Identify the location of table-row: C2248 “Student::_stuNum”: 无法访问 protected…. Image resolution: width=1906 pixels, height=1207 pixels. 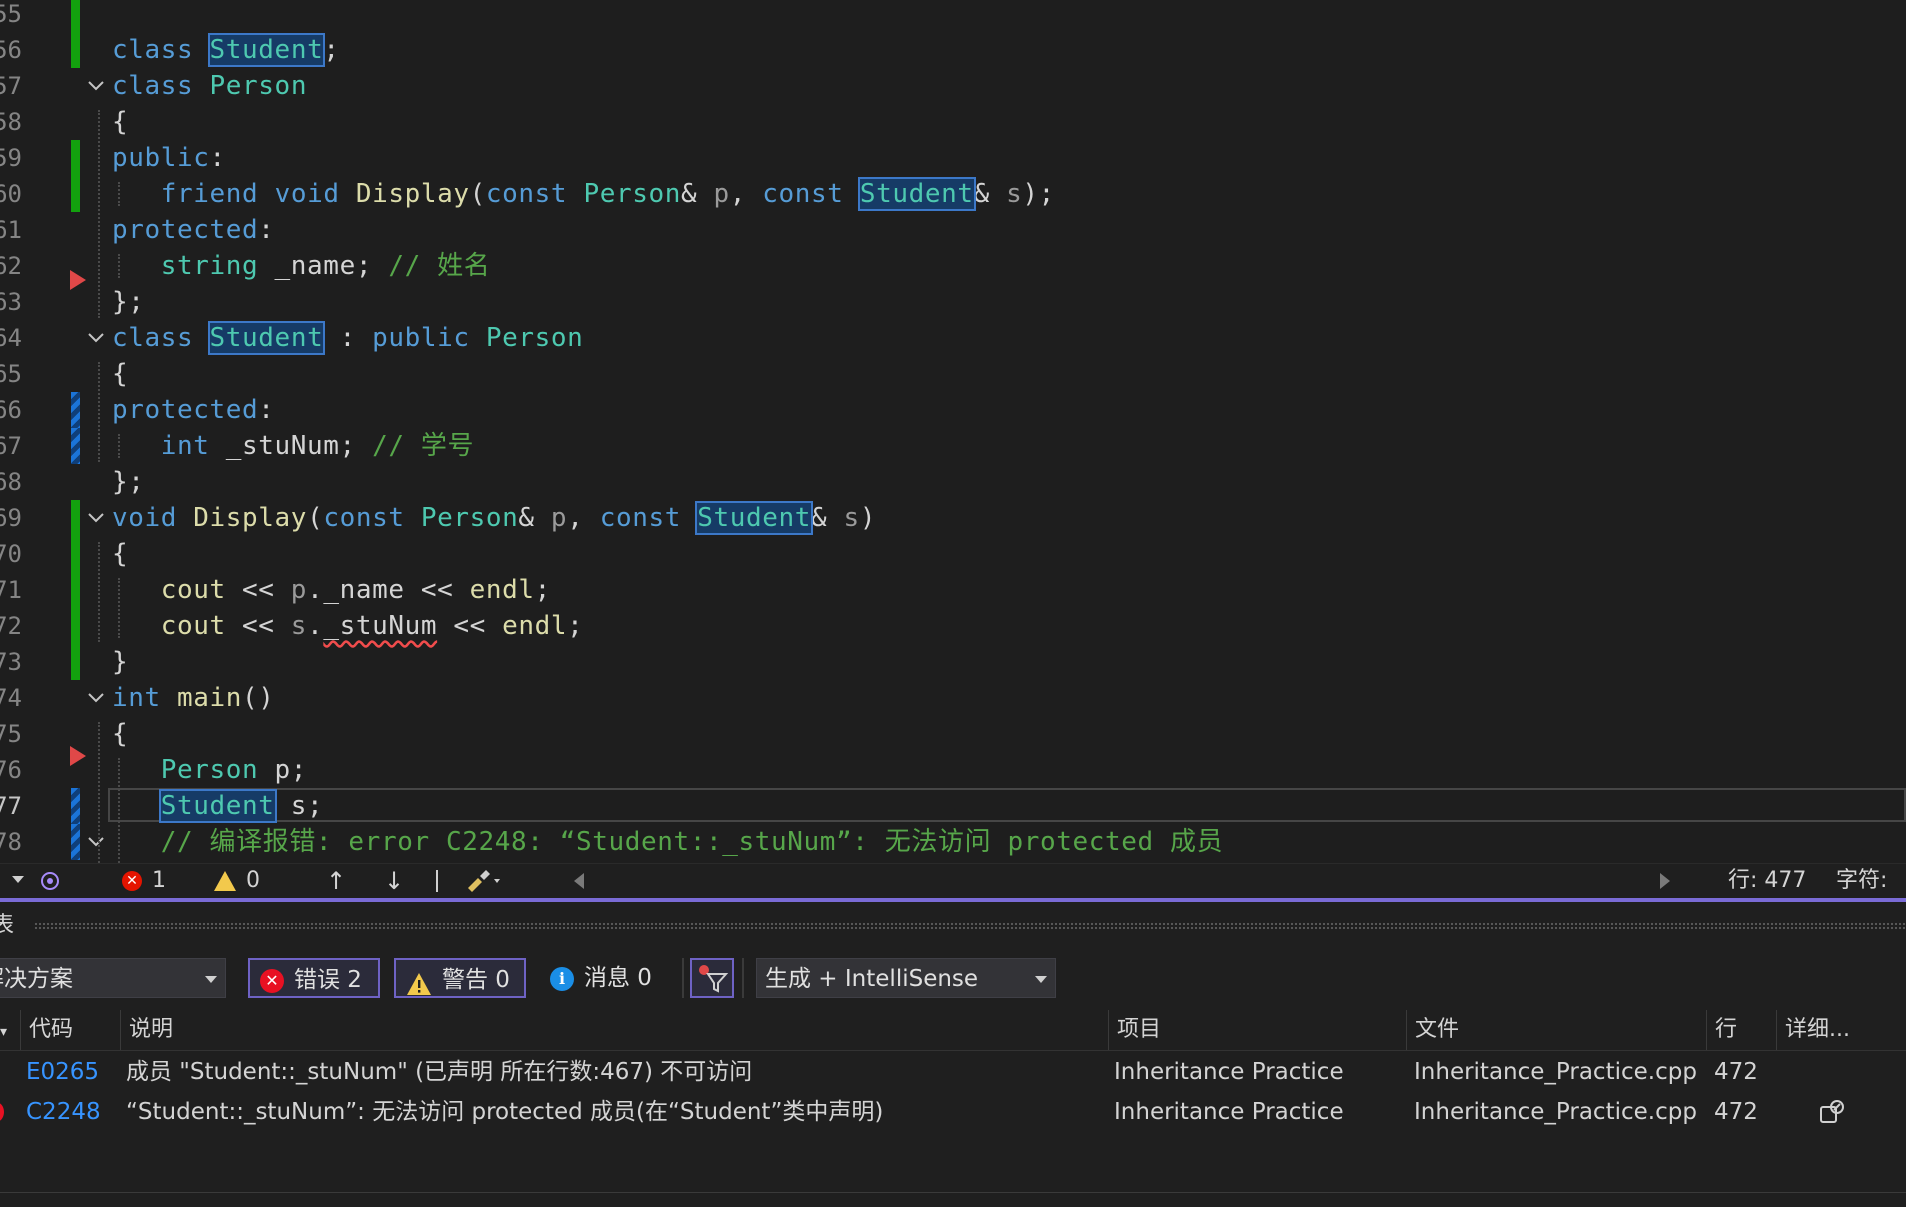
(953, 1112).